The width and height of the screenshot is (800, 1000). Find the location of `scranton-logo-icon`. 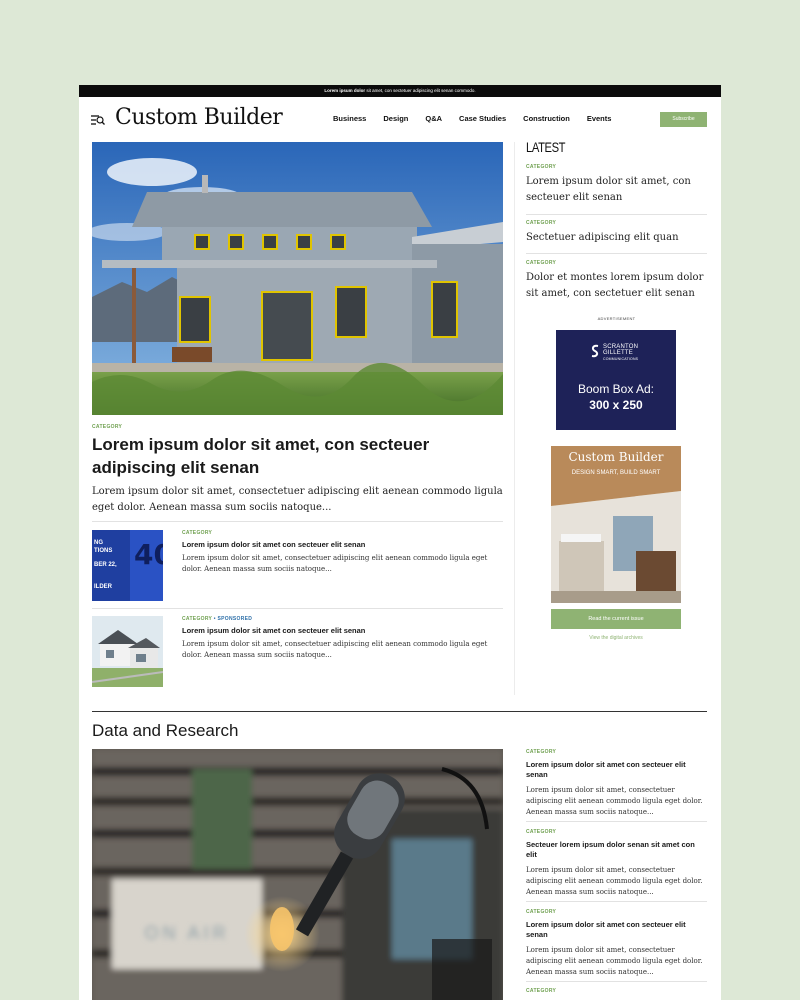

scranton-logo-icon is located at coordinates (595, 351).